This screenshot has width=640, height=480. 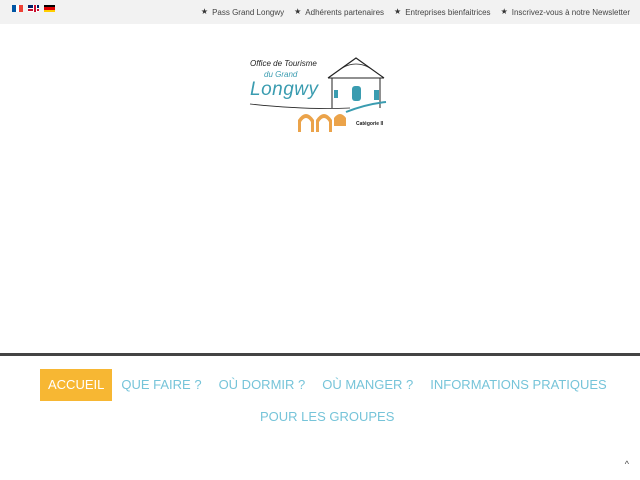 I want to click on toplink-adherents-partenaires: ★ Adhérents partenaires, so click(x=339, y=12).